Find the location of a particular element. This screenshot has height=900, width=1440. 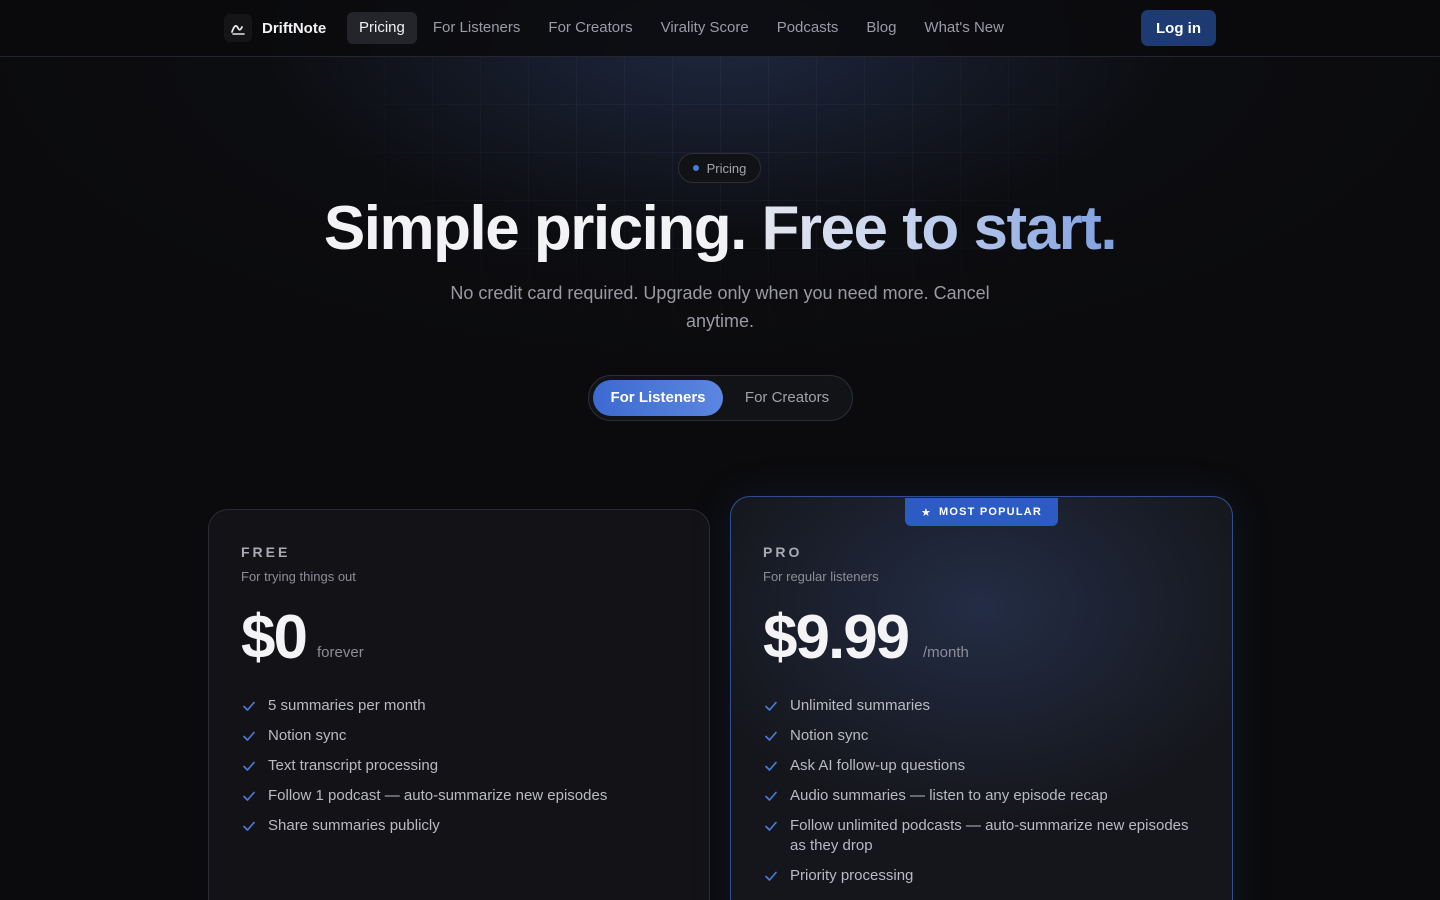

most-popular-badge: ★ MOST POPULAR is located at coordinates (981, 512).